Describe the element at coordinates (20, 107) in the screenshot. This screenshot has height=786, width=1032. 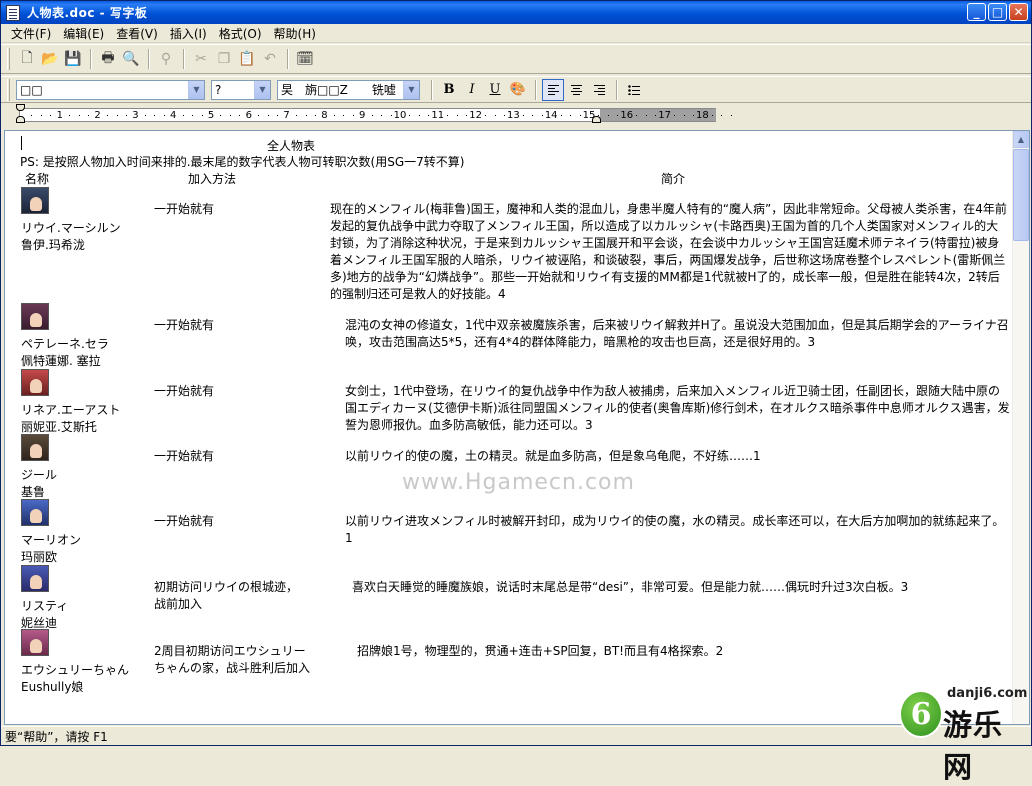
I see `first-line-indent-marker` at that location.